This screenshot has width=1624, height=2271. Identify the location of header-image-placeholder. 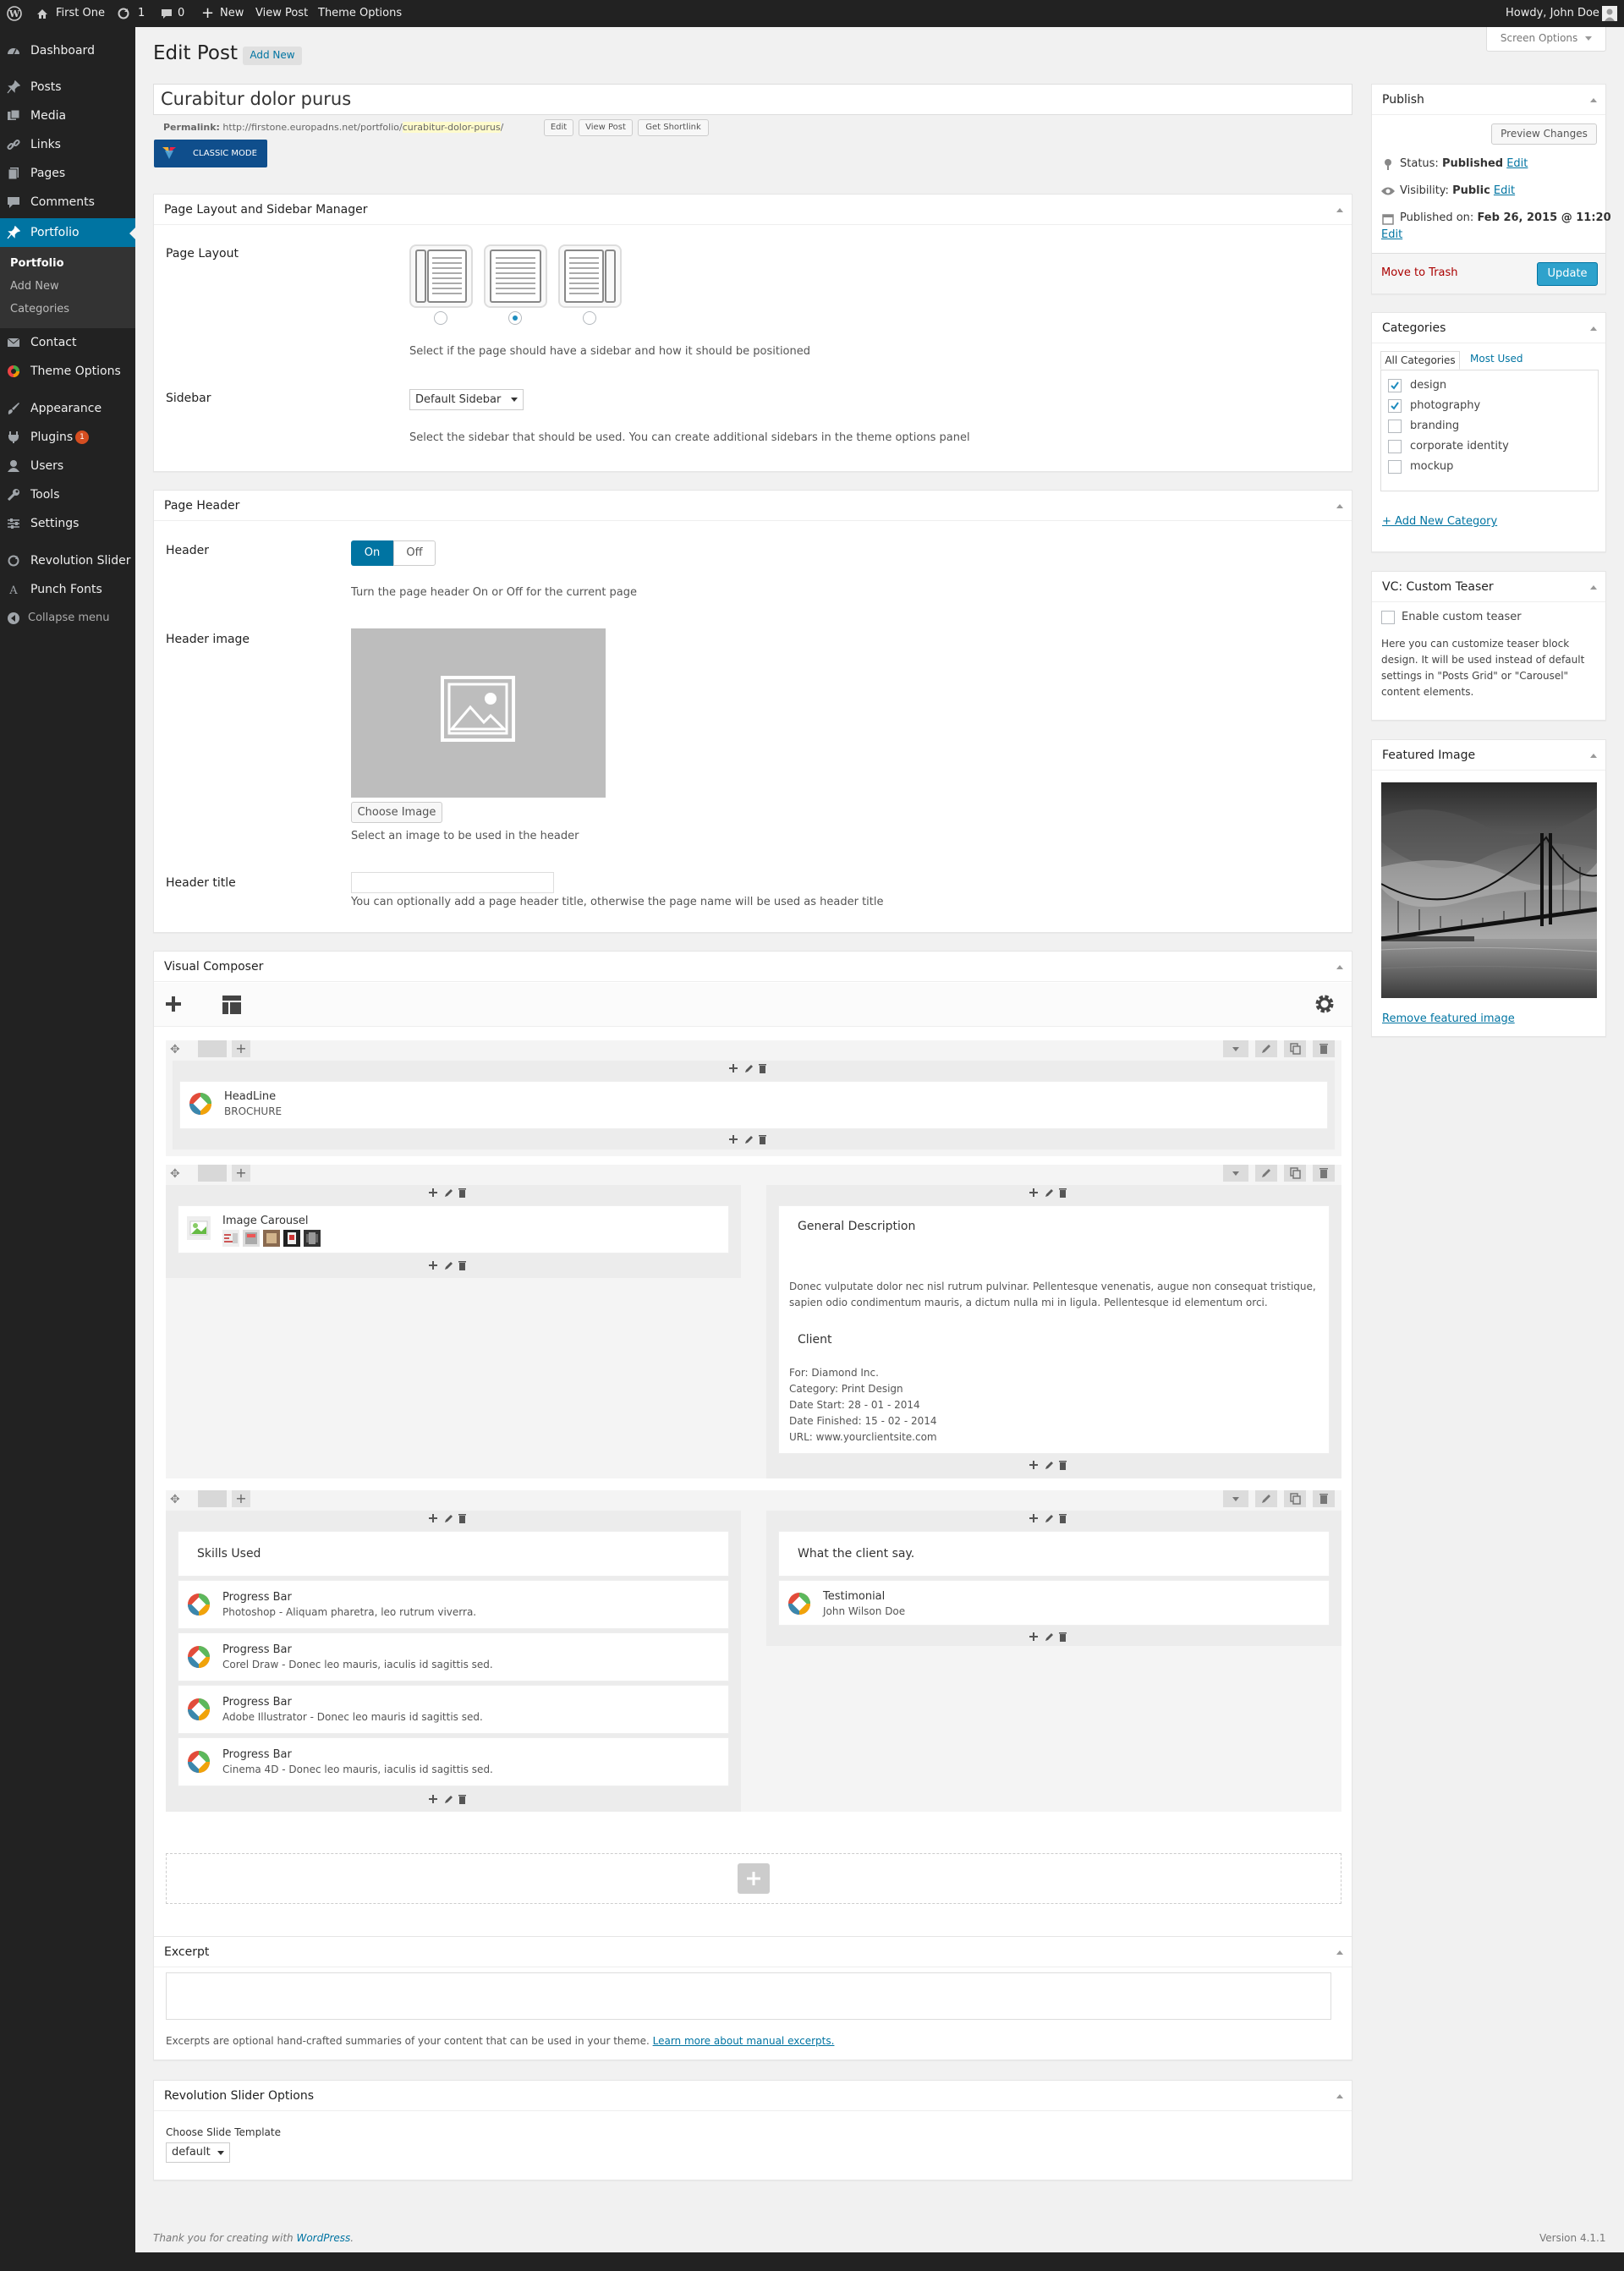
(479, 713).